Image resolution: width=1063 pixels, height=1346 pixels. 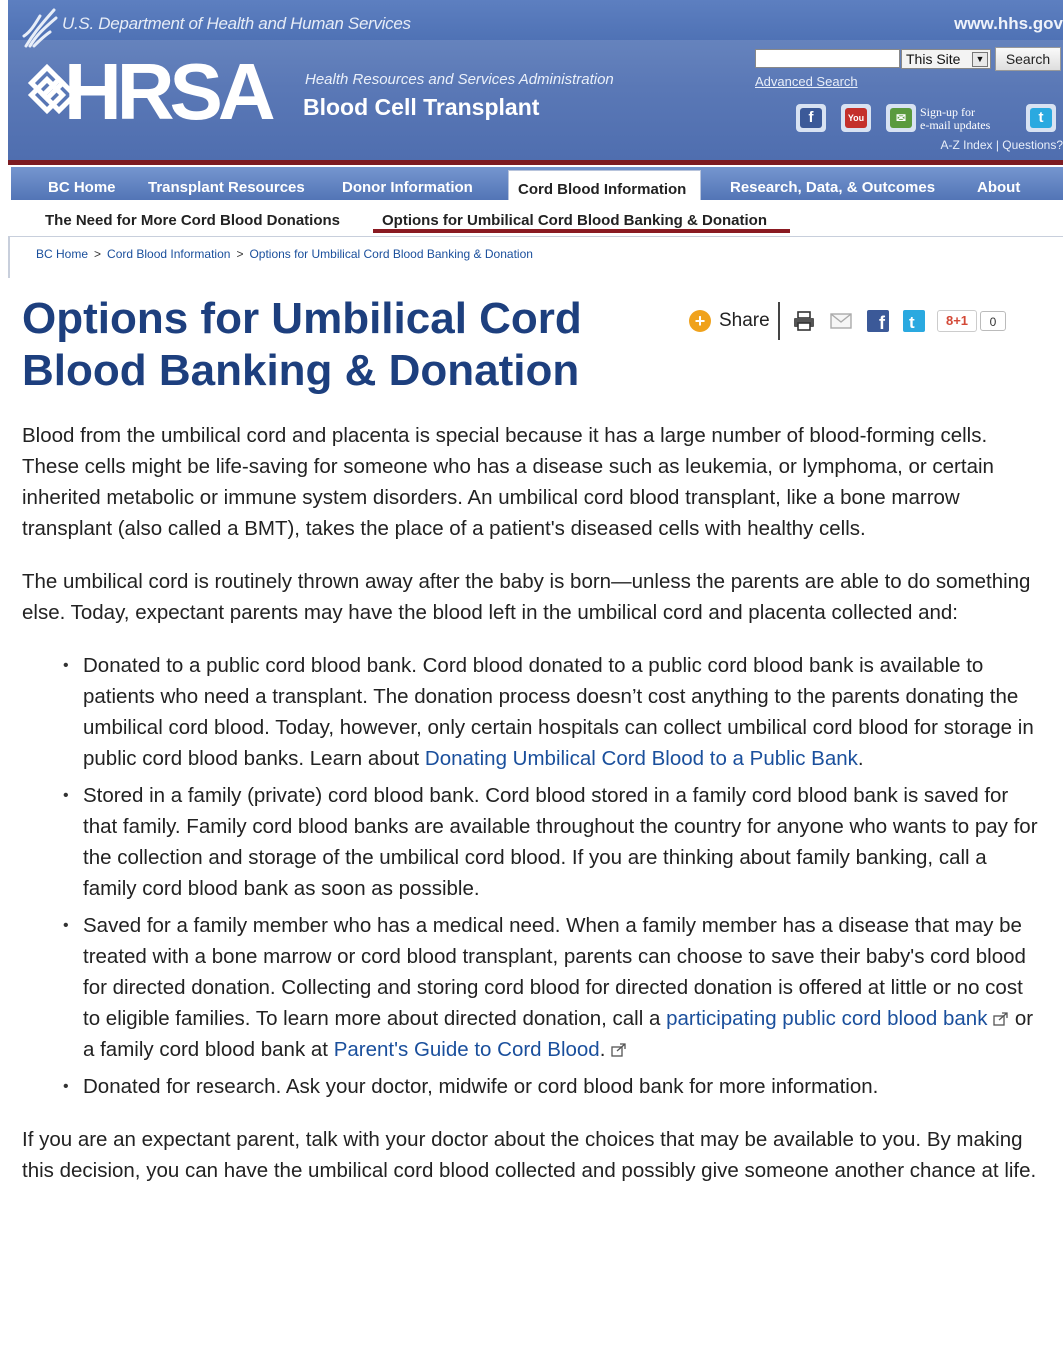 I want to click on signup-line2: e-mail updates, so click(x=955, y=125).